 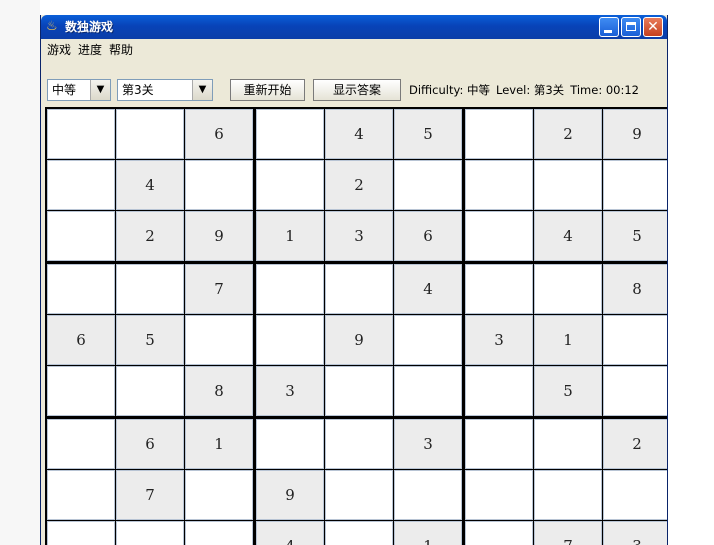 What do you see at coordinates (635, 185) in the screenshot?
I see `sudoku-cell-r2c9` at bounding box center [635, 185].